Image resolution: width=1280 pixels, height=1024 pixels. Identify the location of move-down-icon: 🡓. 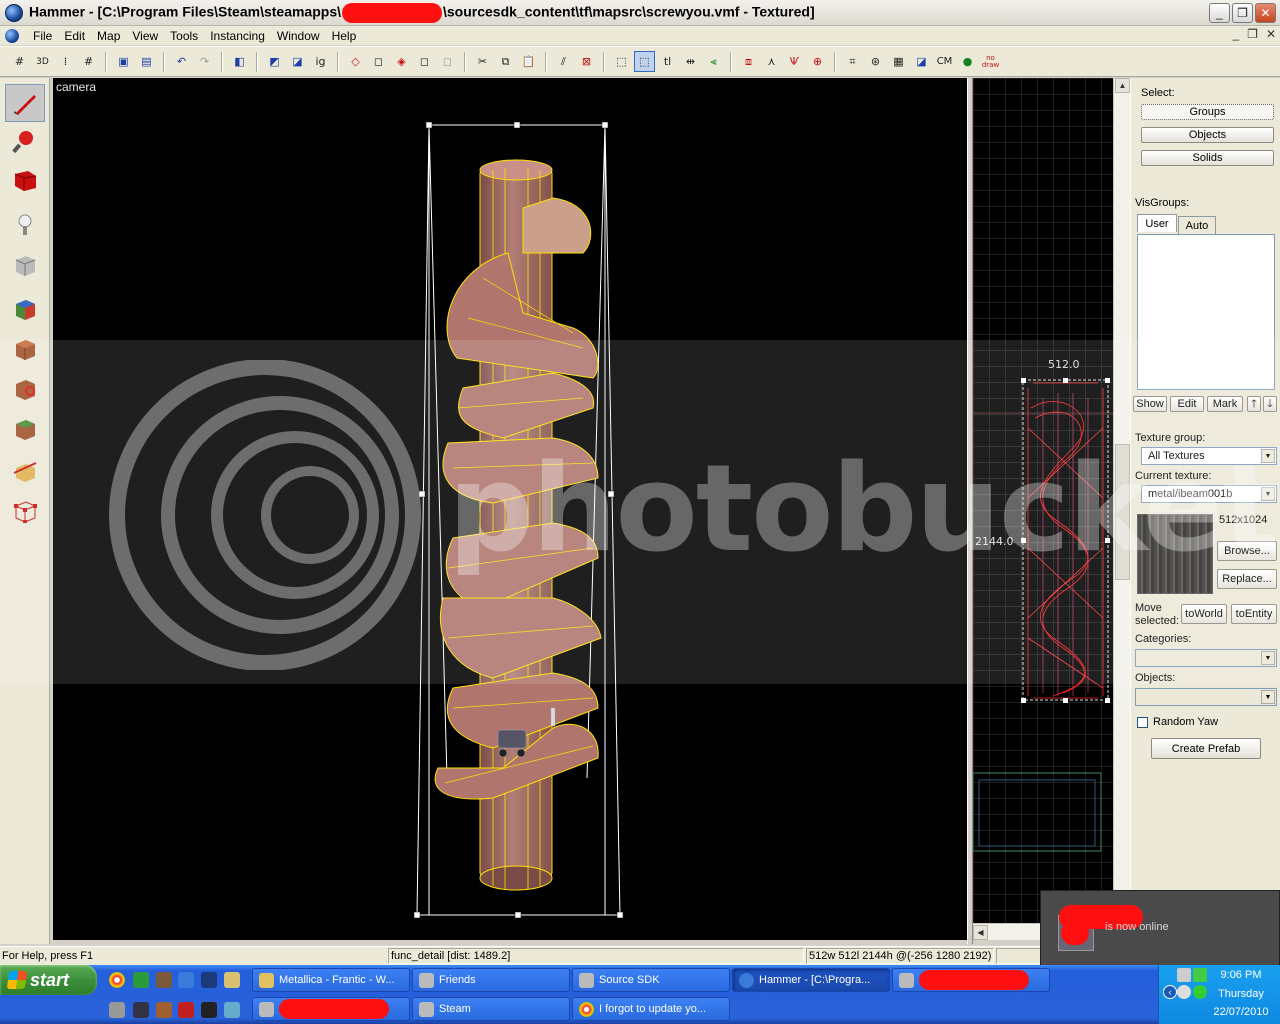
(1270, 404).